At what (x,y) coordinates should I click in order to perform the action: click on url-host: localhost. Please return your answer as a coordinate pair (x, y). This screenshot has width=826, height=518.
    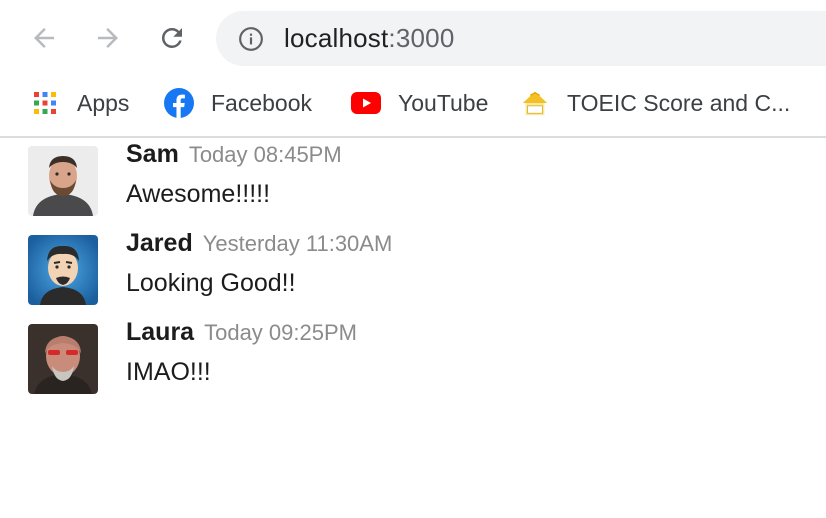
    Looking at the image, I should click on (336, 38).